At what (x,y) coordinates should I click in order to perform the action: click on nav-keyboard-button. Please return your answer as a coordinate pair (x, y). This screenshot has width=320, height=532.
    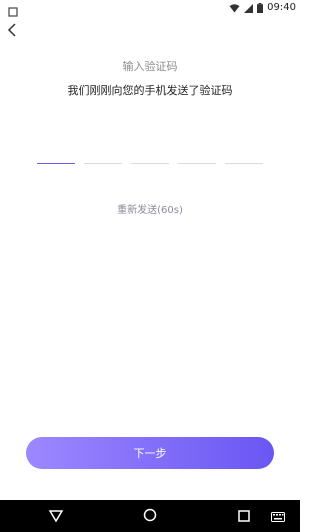
    Looking at the image, I should click on (278, 516).